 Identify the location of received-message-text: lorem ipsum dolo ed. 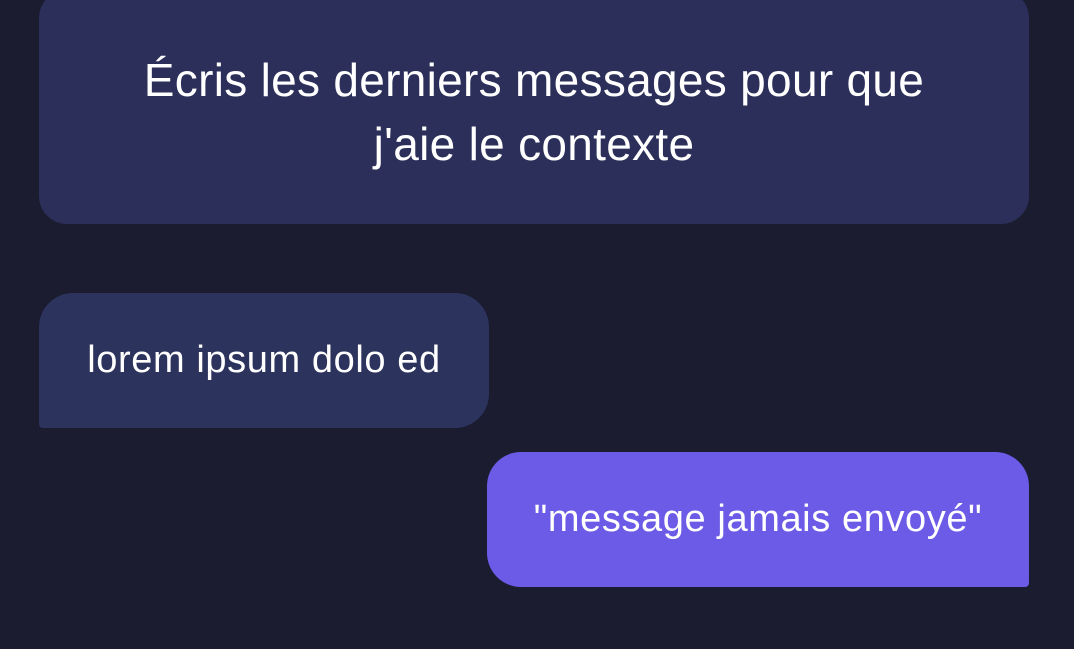
(264, 360).